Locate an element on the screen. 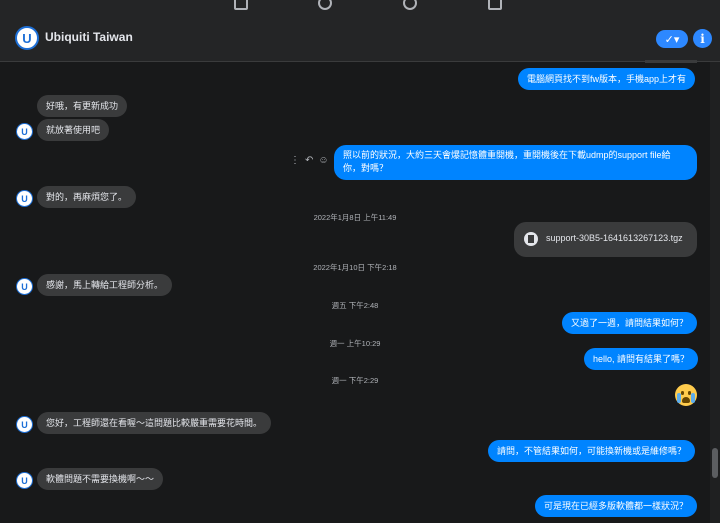 This screenshot has width=720, height=523. message-incoming: 您好，工程師還在看喔～這問題比較嚴重需要花時間。 is located at coordinates (154, 423).